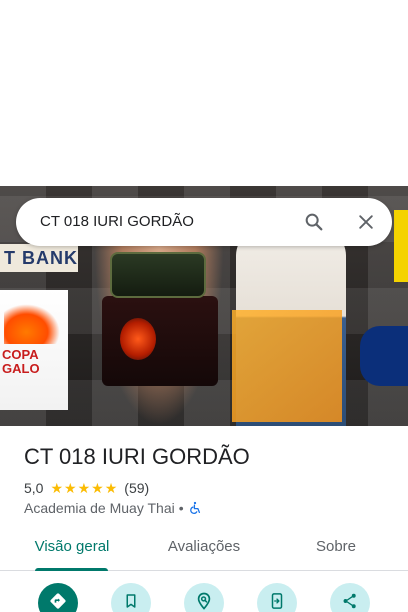 This screenshot has height=612, width=408. Describe the element at coordinates (314, 222) in the screenshot. I see `search-icon` at that location.